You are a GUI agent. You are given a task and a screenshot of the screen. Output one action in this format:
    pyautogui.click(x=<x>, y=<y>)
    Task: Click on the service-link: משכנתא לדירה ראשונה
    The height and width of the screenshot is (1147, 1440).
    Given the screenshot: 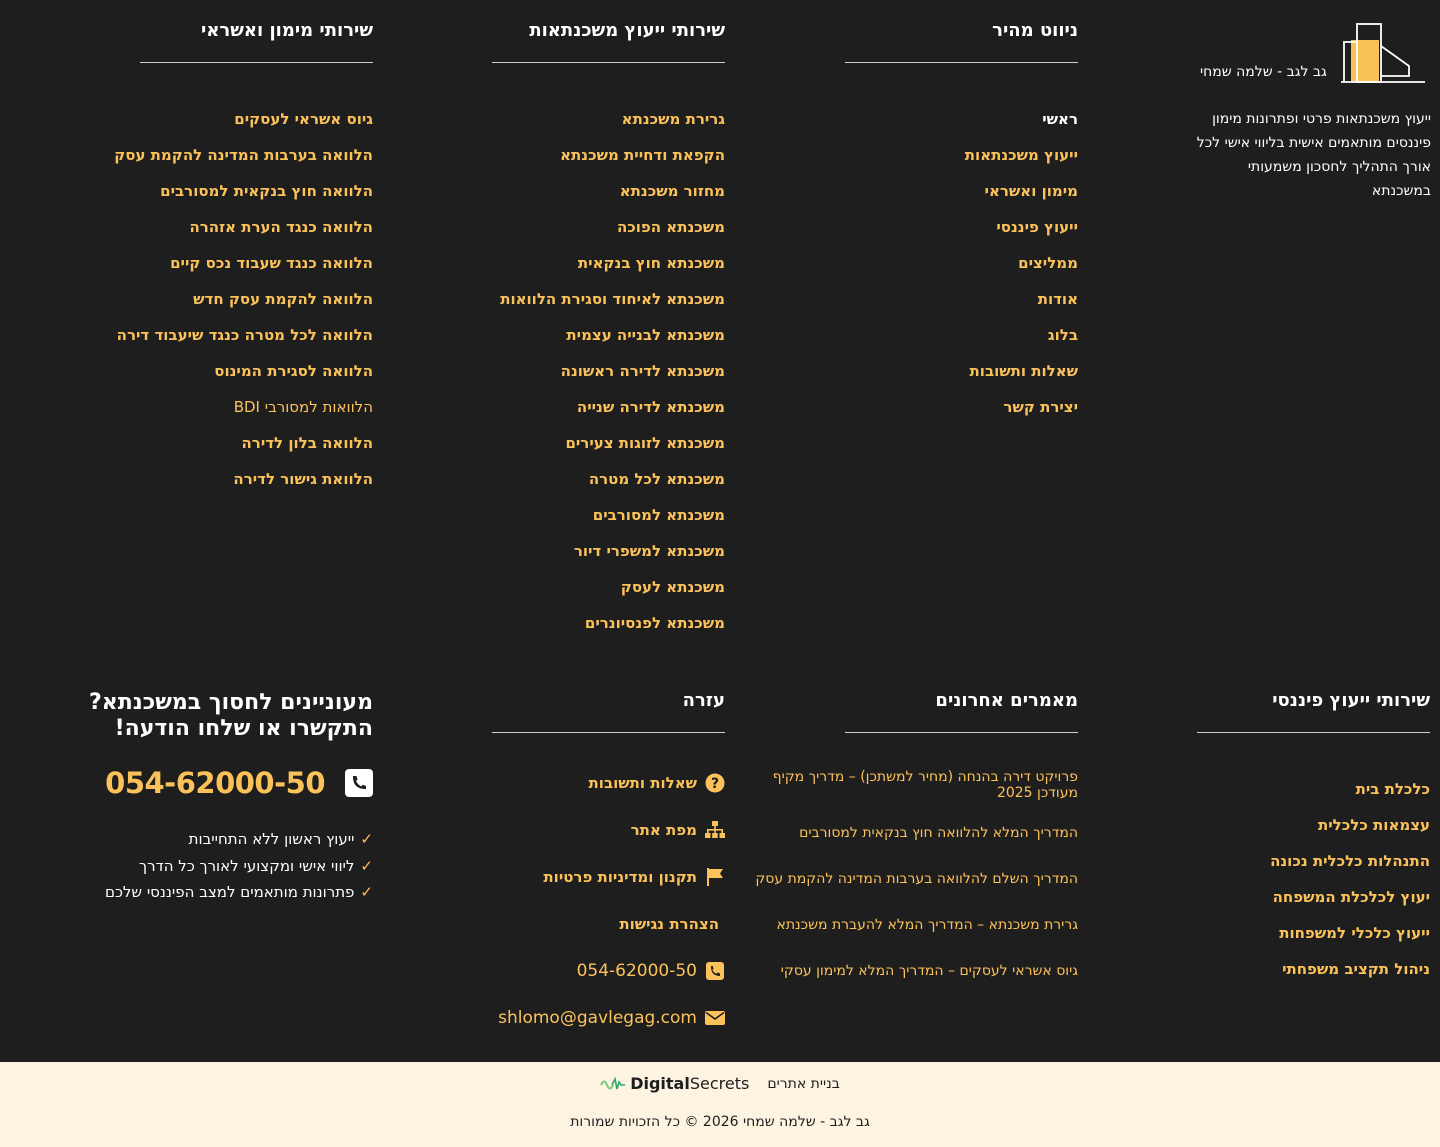 What is the action you would take?
    pyautogui.click(x=608, y=378)
    